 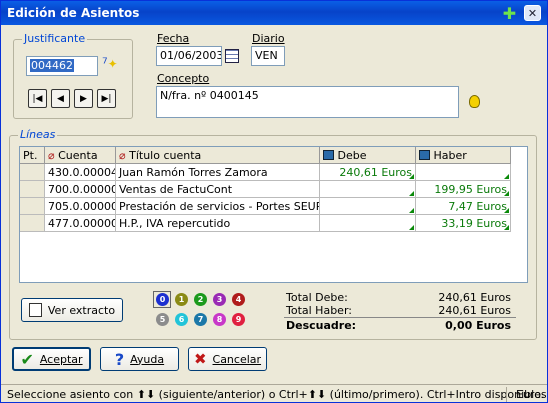 What do you see at coordinates (51, 359) in the screenshot?
I see `aceptar-button: ✔ Aceptar` at bounding box center [51, 359].